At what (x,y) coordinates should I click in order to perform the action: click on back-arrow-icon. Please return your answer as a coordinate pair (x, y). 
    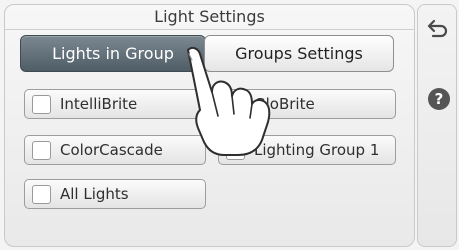
    Looking at the image, I should click on (437, 28).